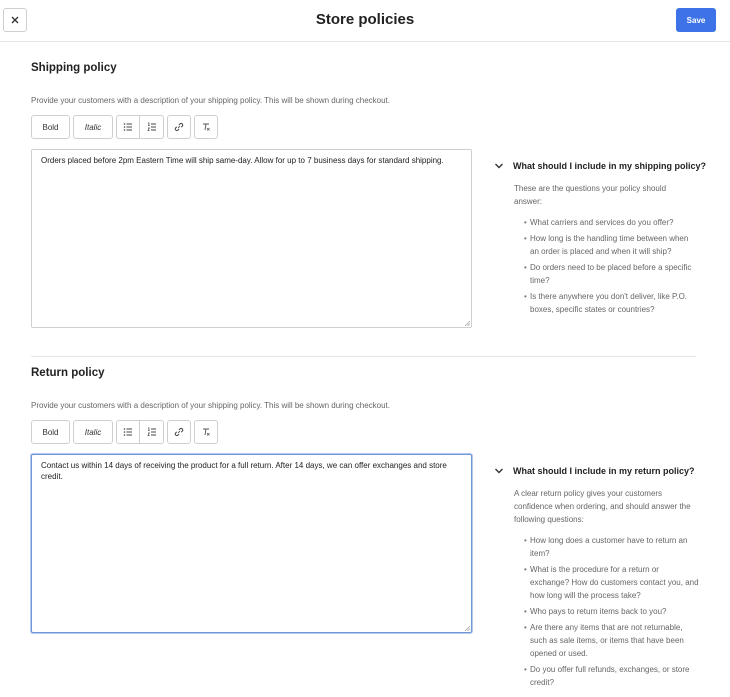 This screenshot has width=730, height=697. I want to click on list-item: What carriers and services do you offer?, so click(606, 222).